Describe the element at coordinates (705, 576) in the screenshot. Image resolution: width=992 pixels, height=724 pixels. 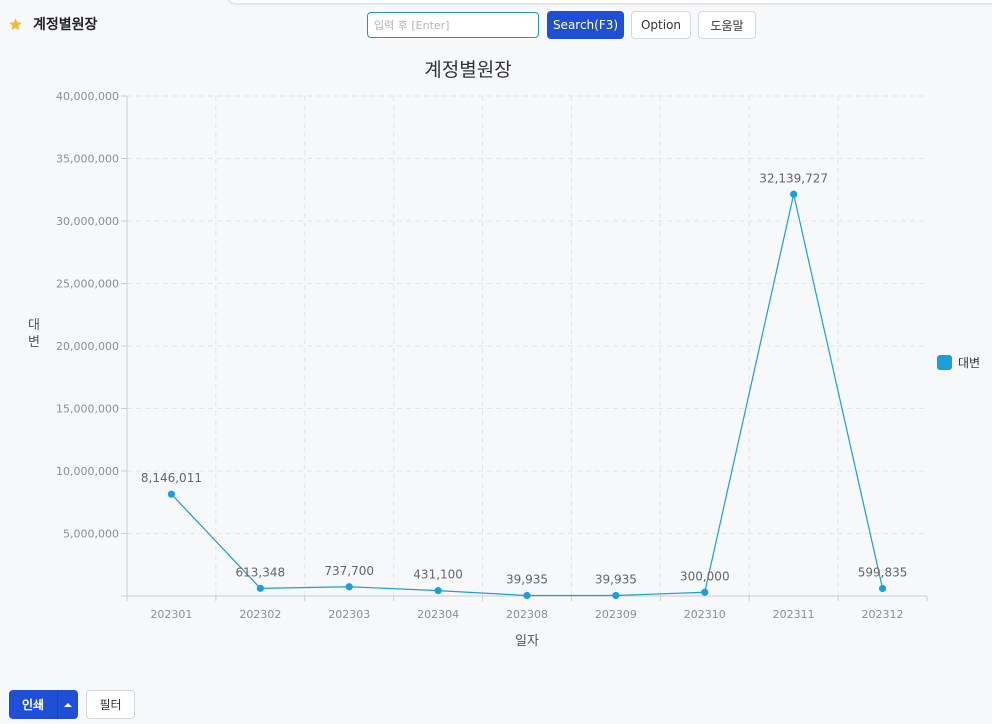
I see `data-label: 300,000` at that location.